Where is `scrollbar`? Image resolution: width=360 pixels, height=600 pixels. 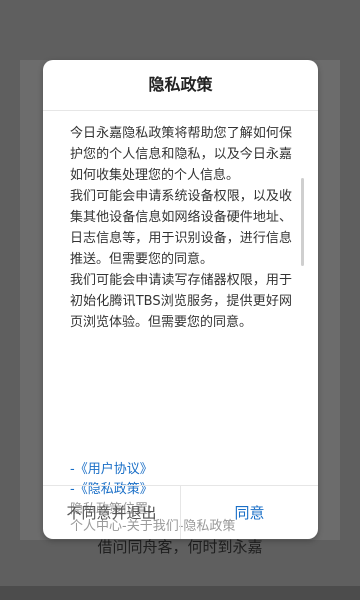 scrollbar is located at coordinates (302, 222).